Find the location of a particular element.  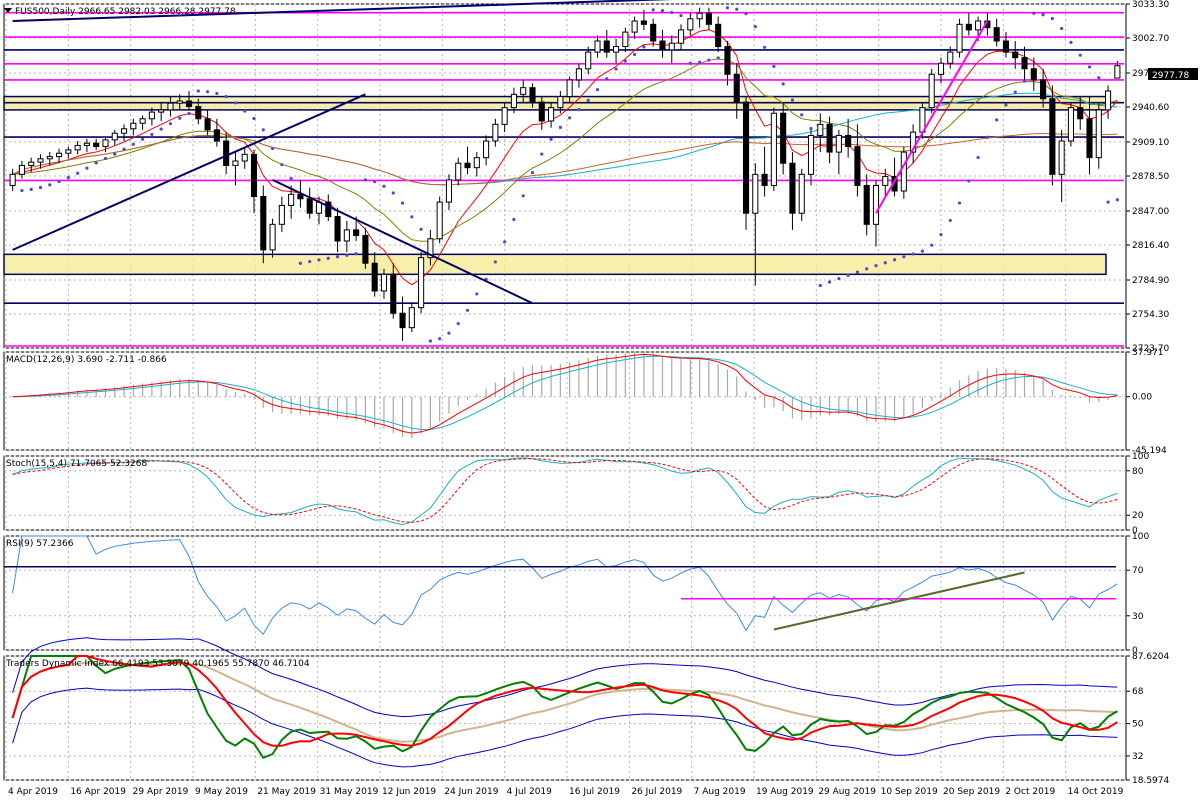

macd-title: MACD(12,26,9) 3.690 -2.711 -0.866 is located at coordinates (86, 360).